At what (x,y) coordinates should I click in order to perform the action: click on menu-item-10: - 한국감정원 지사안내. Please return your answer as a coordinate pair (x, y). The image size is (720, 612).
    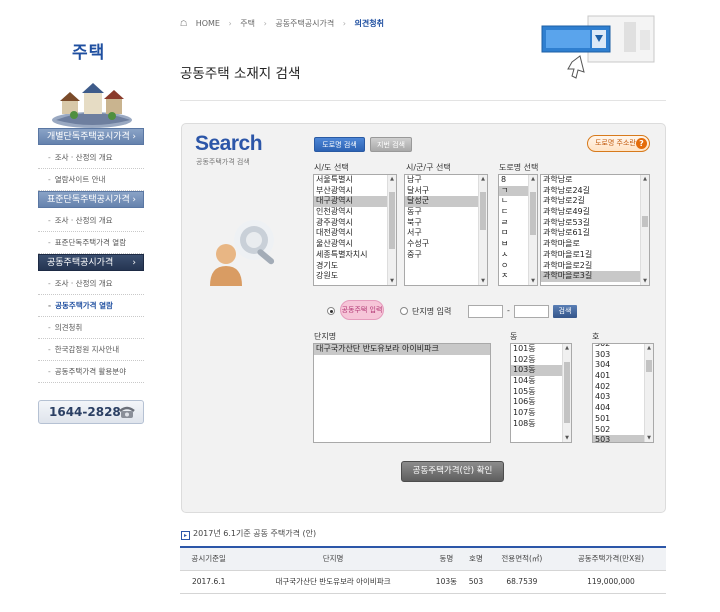
    Looking at the image, I should click on (91, 350).